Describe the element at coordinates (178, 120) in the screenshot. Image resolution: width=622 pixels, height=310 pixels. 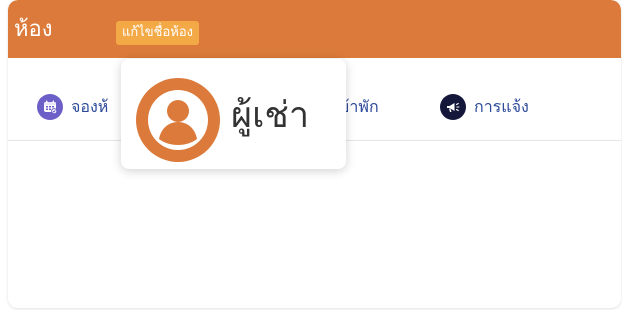
I see `user-avatar-icon` at that location.